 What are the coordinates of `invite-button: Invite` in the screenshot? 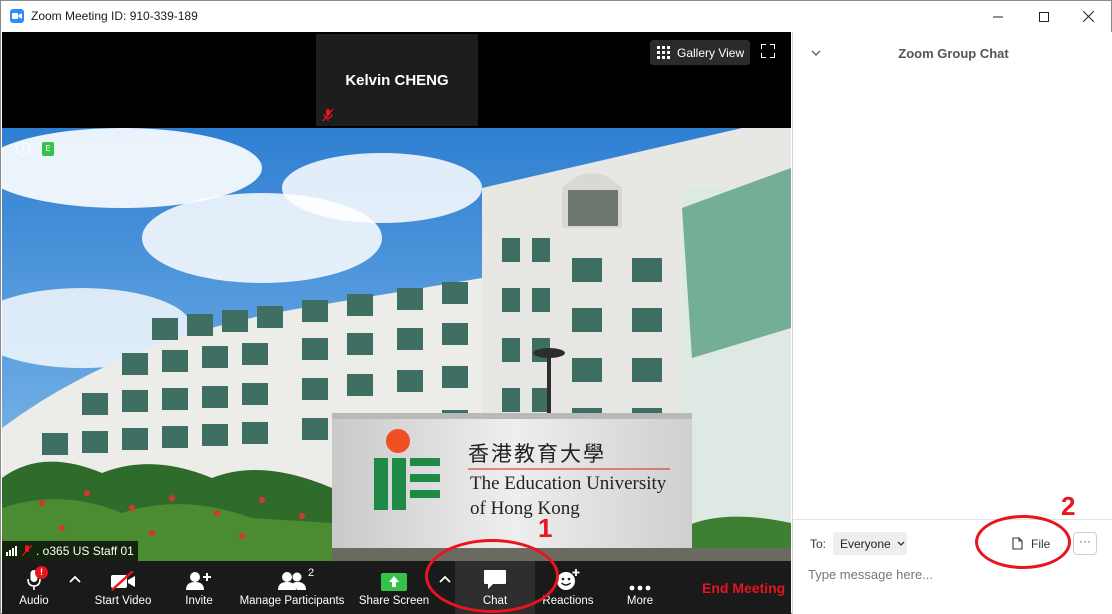 It's located at (199, 587).